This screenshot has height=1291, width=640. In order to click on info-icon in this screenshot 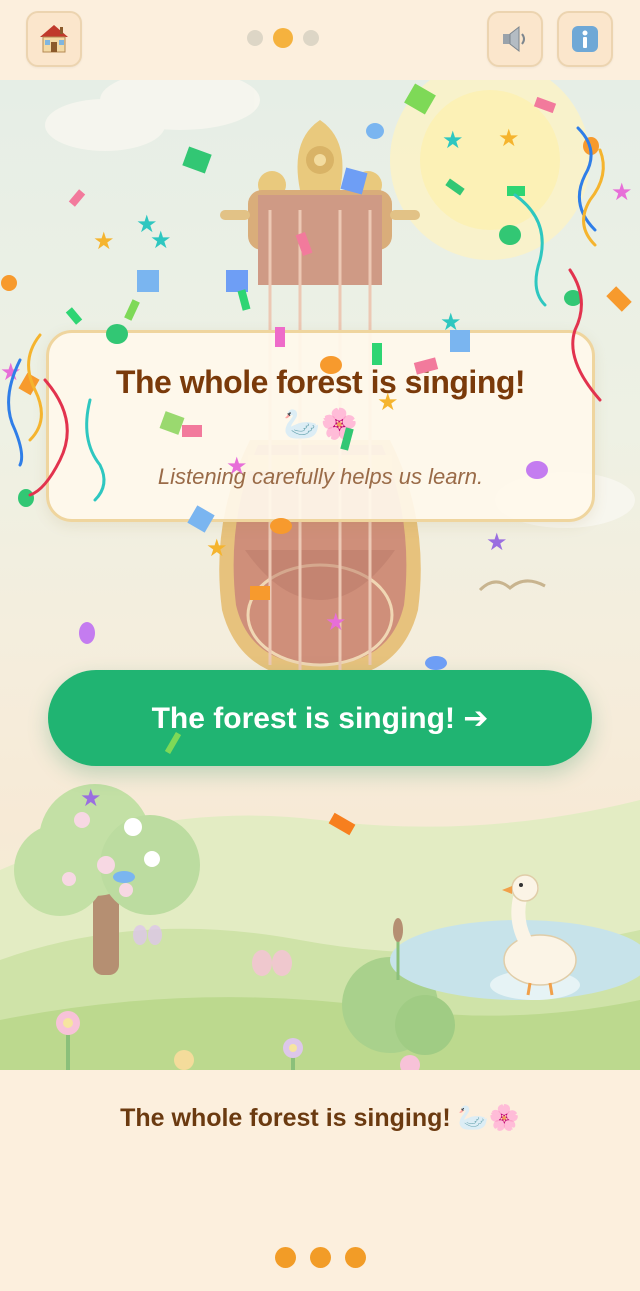, I will do `click(585, 39)`.